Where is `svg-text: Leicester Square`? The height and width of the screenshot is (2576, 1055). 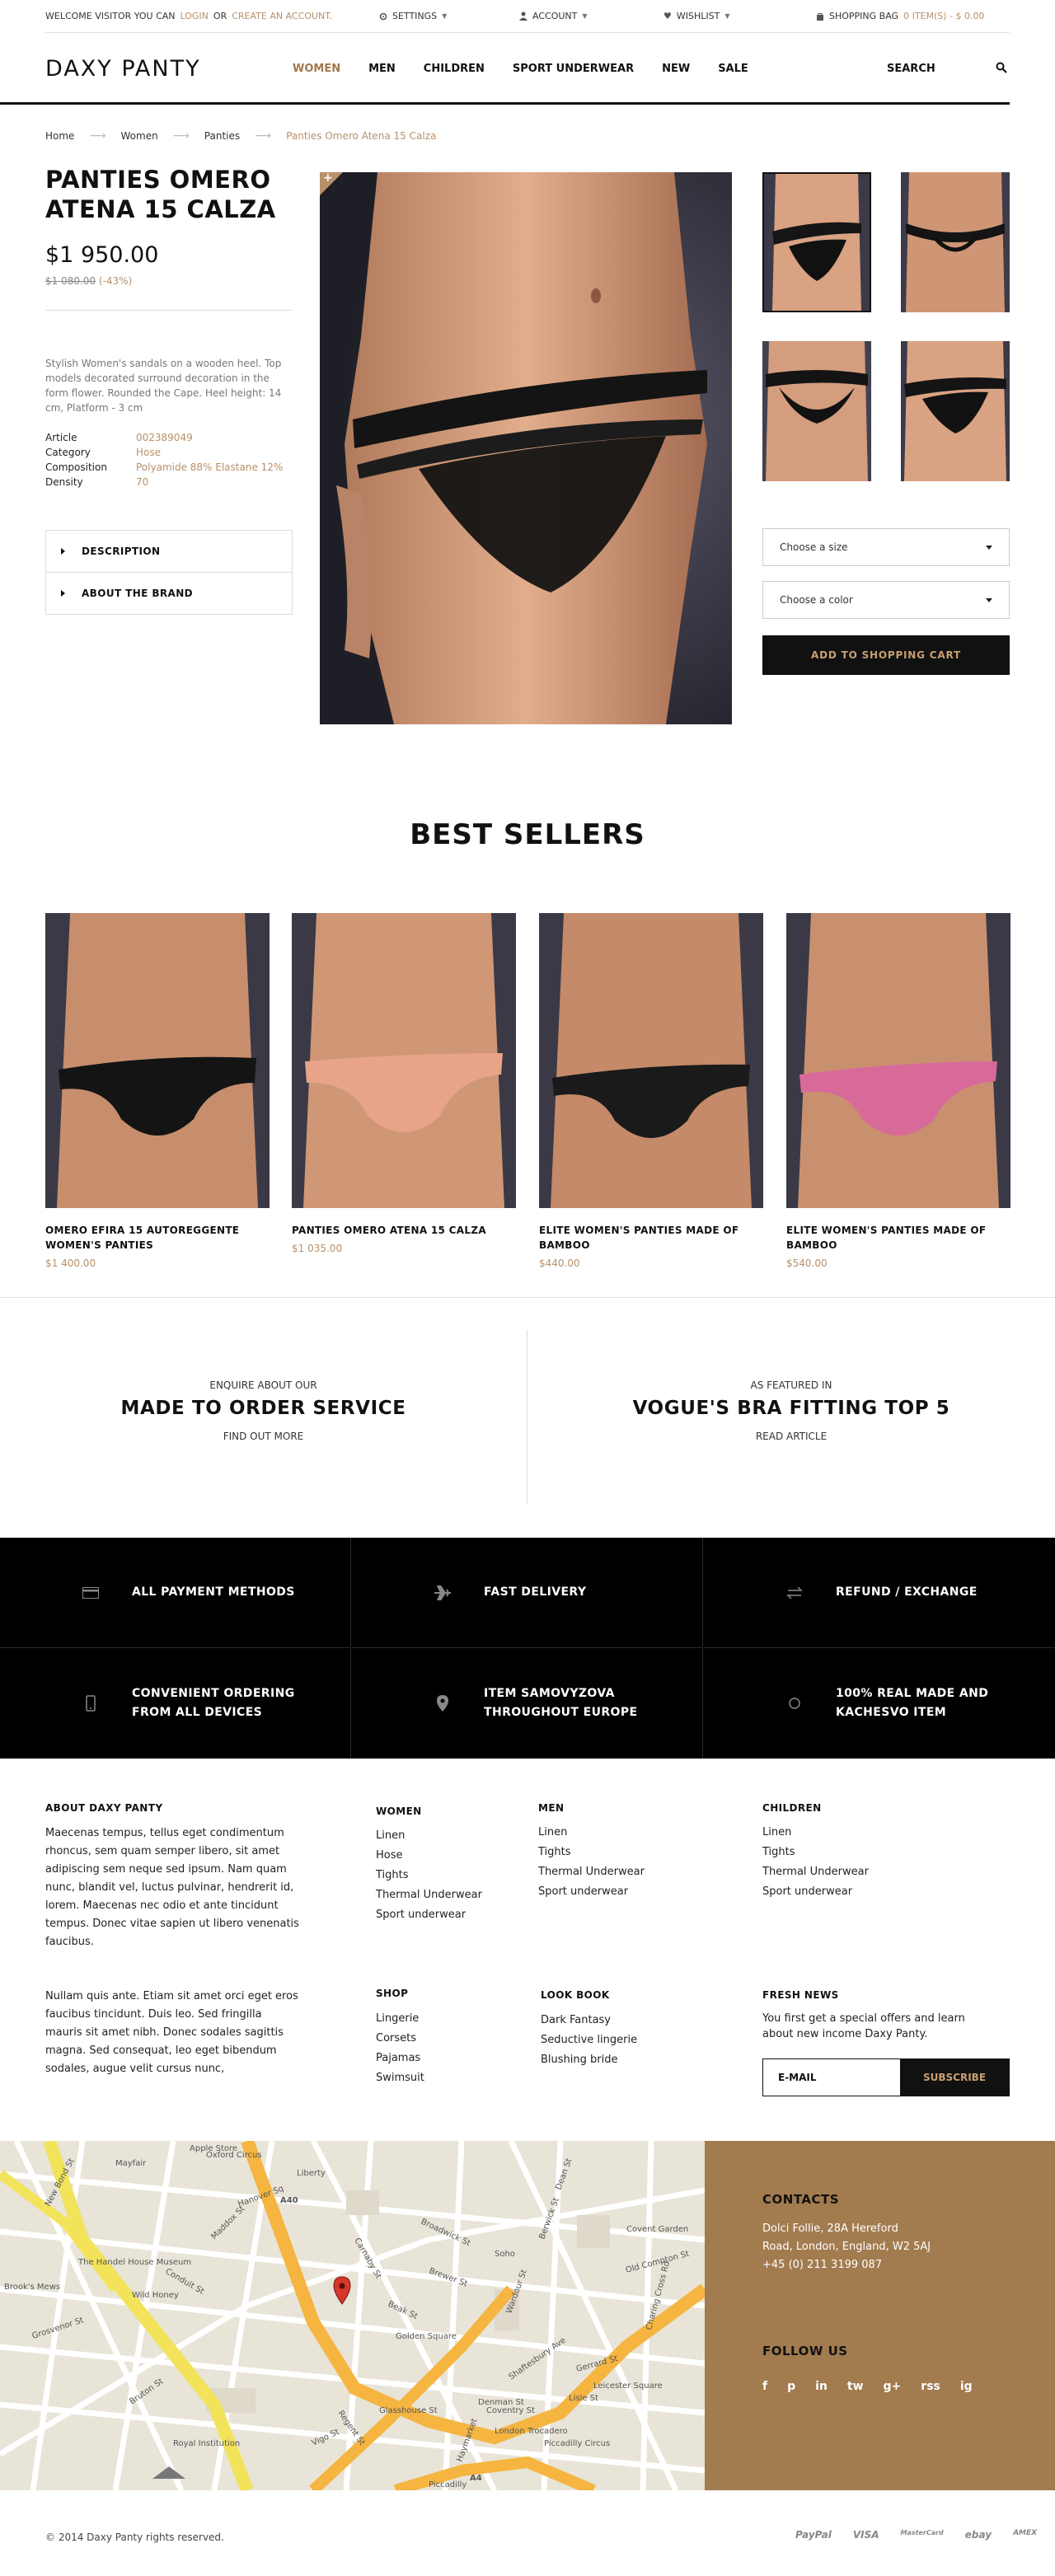
svg-text: Leicester Square is located at coordinates (628, 2386).